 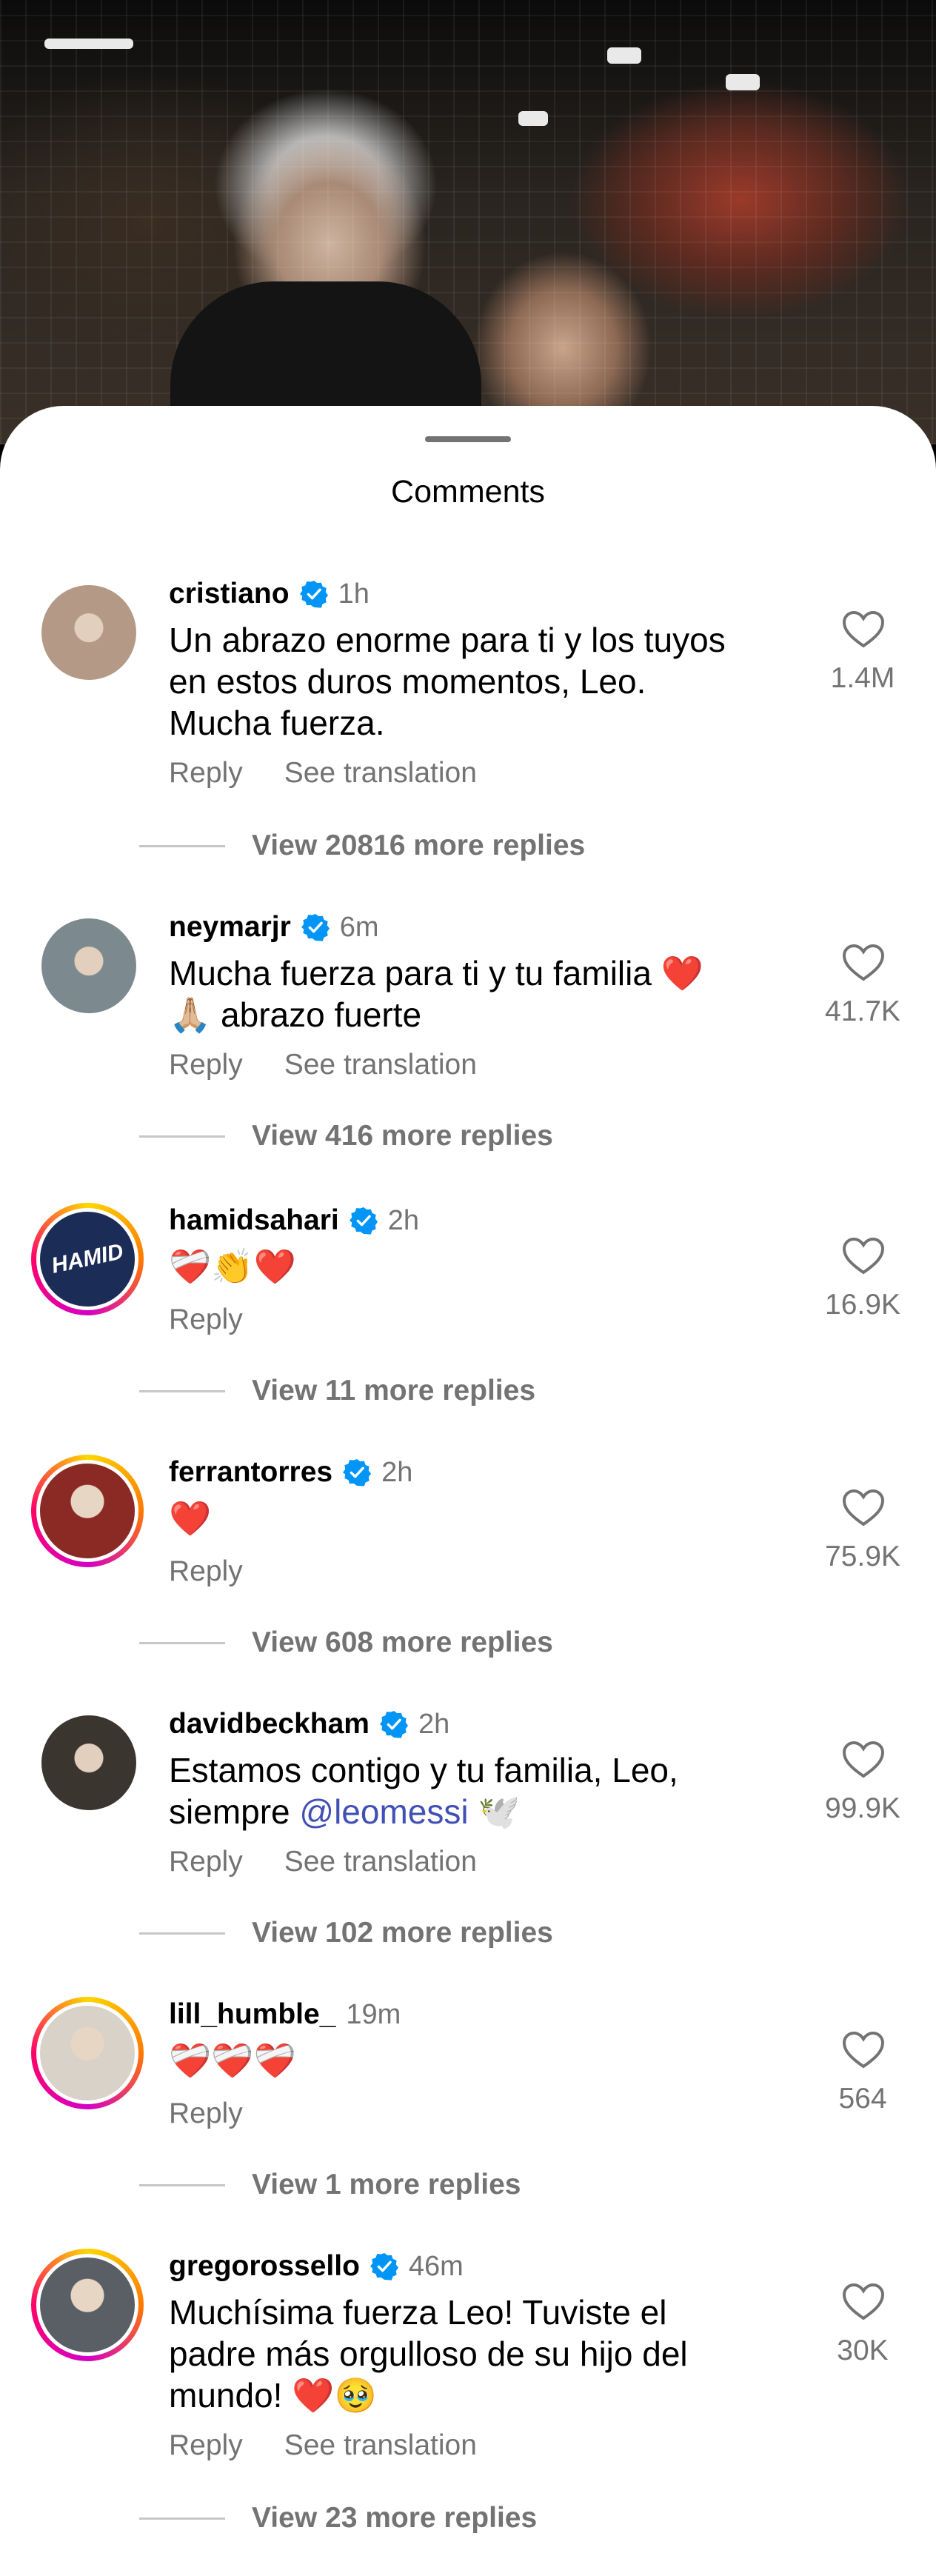 I want to click on view-more-replies-button: View 102 more replies, so click(x=346, y=1933).